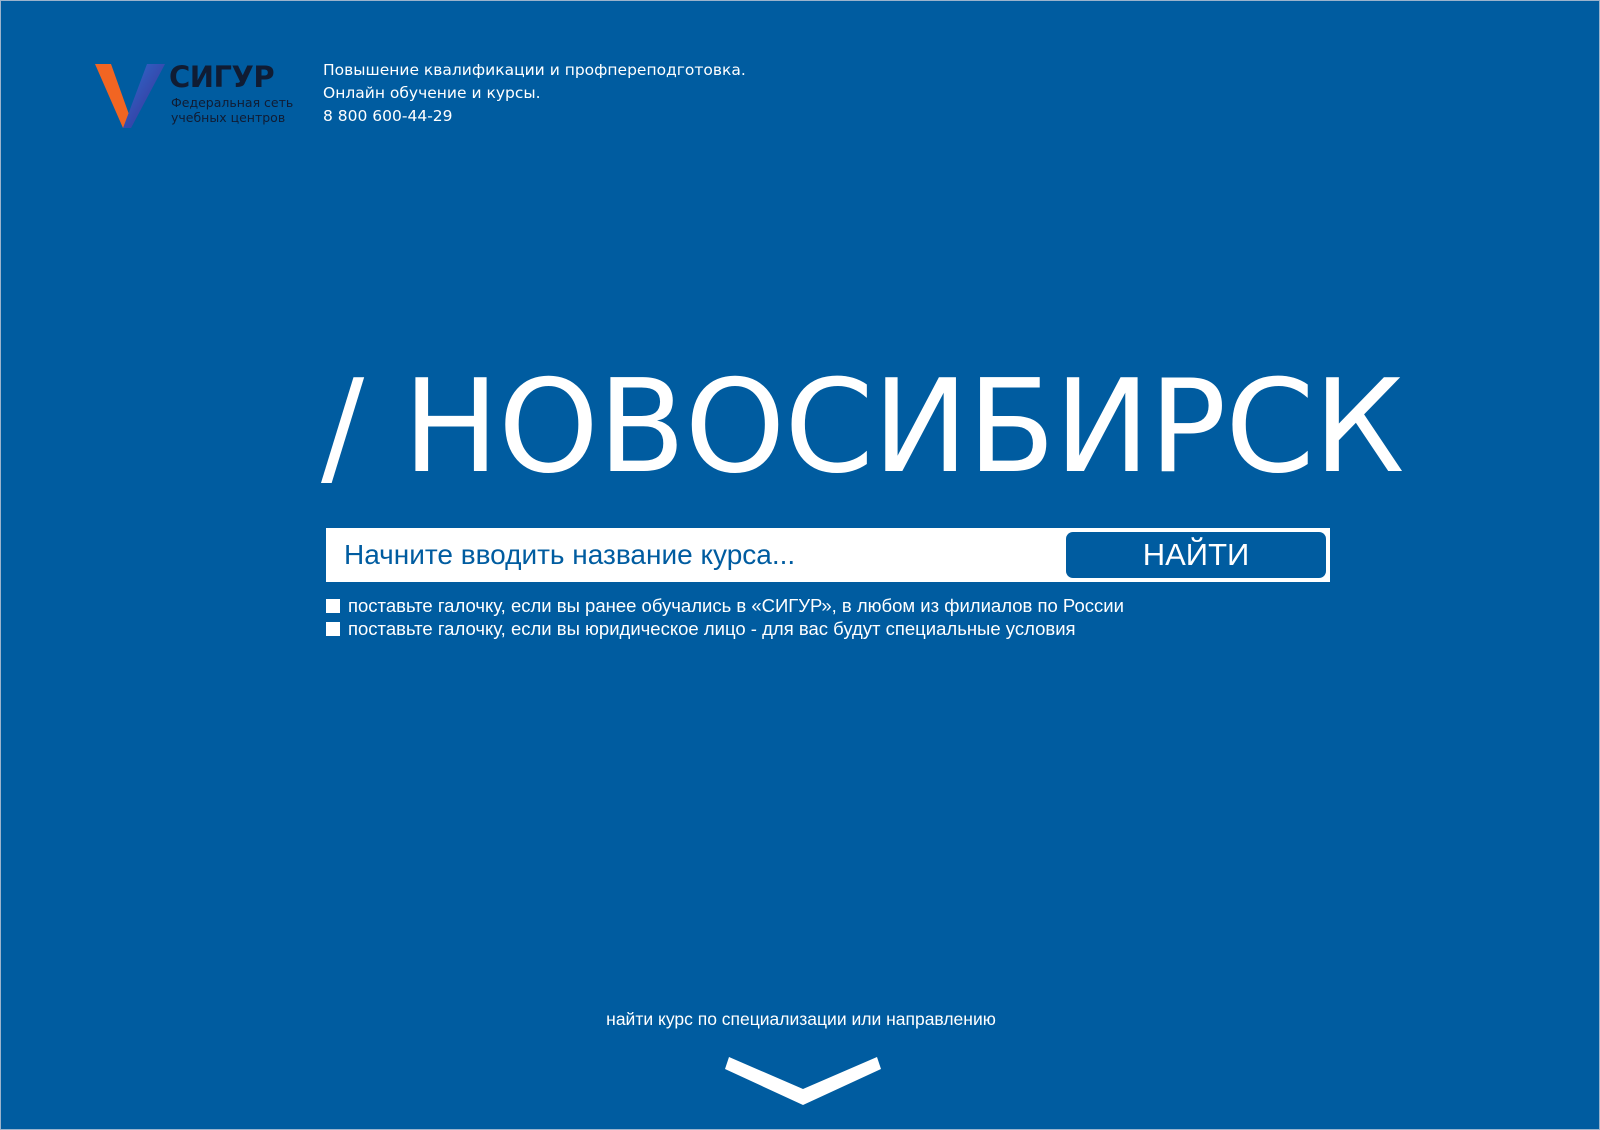 The image size is (1600, 1130). What do you see at coordinates (130, 96) in the screenshot?
I see `logo-v-icon` at bounding box center [130, 96].